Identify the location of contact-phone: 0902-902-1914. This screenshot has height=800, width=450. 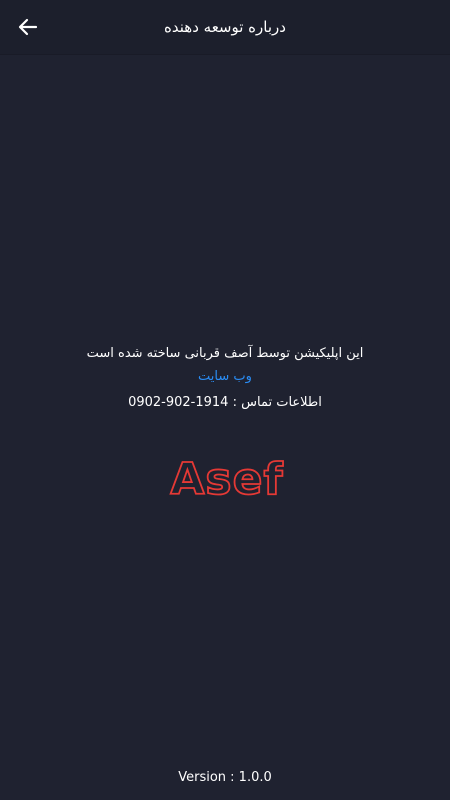
(178, 402).